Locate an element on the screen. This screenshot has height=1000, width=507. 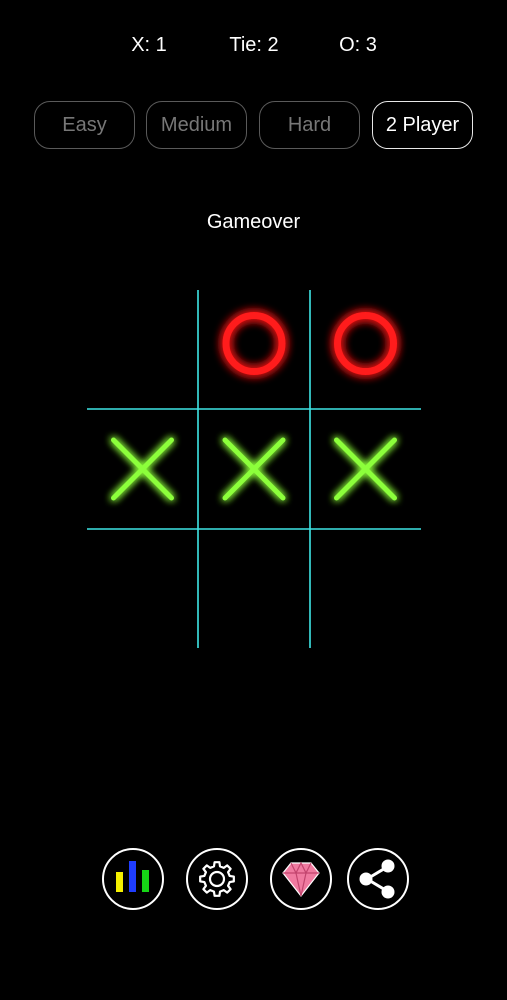
gear-icon is located at coordinates (217, 879).